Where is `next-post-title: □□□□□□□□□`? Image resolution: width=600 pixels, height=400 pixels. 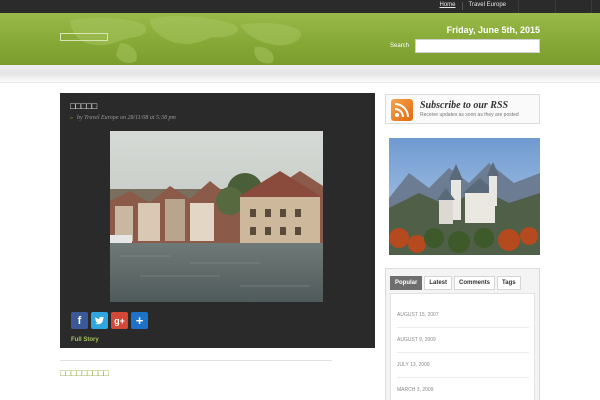
next-post-title: □□□□□□□□□ is located at coordinates (84, 373).